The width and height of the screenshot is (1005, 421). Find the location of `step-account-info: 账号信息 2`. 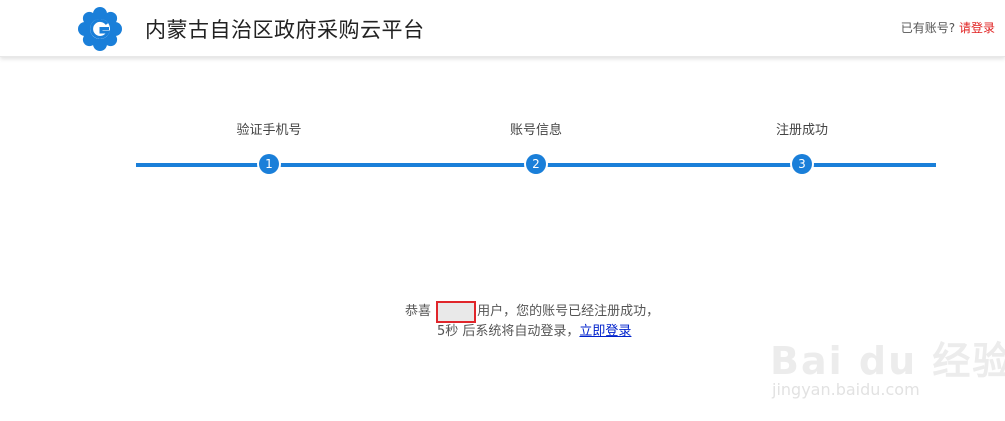

step-account-info: 账号信息 2 is located at coordinates (536, 147).